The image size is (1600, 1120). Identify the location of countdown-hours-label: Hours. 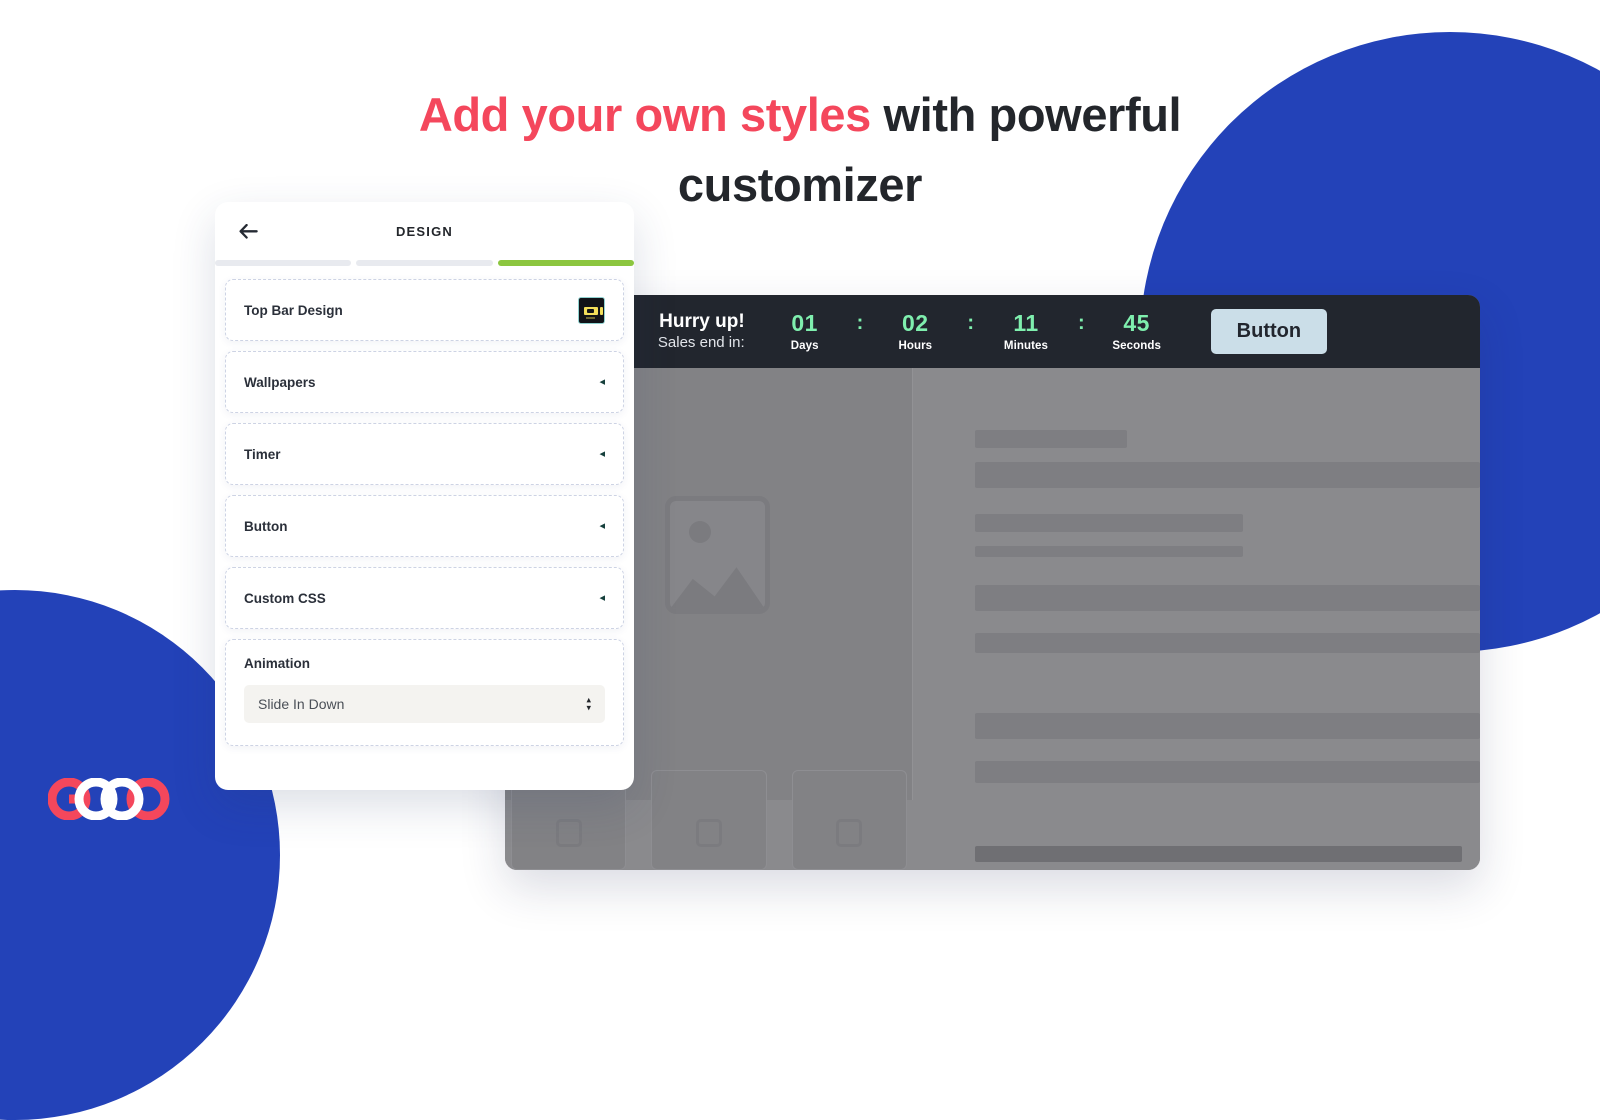
(915, 345).